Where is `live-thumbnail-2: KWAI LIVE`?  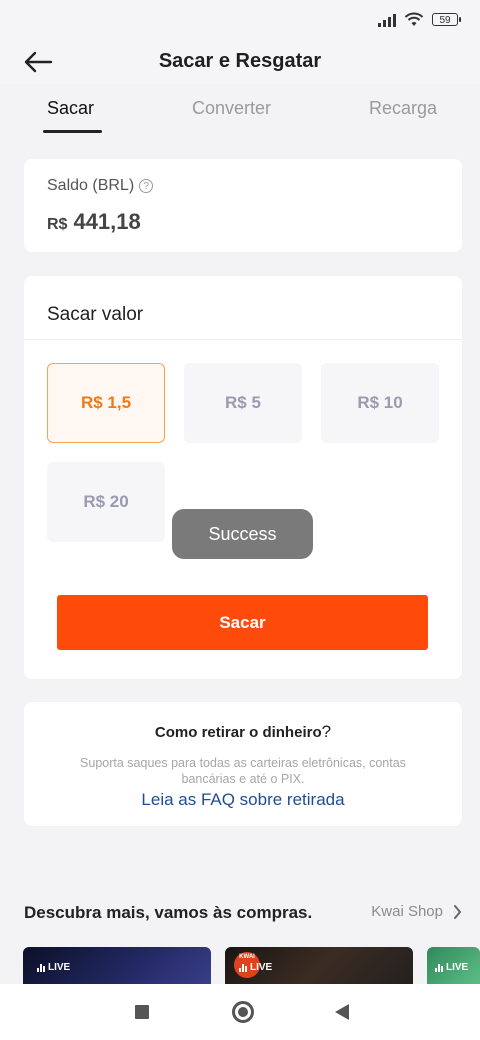
live-thumbnail-2: KWAI LIVE is located at coordinates (319, 967).